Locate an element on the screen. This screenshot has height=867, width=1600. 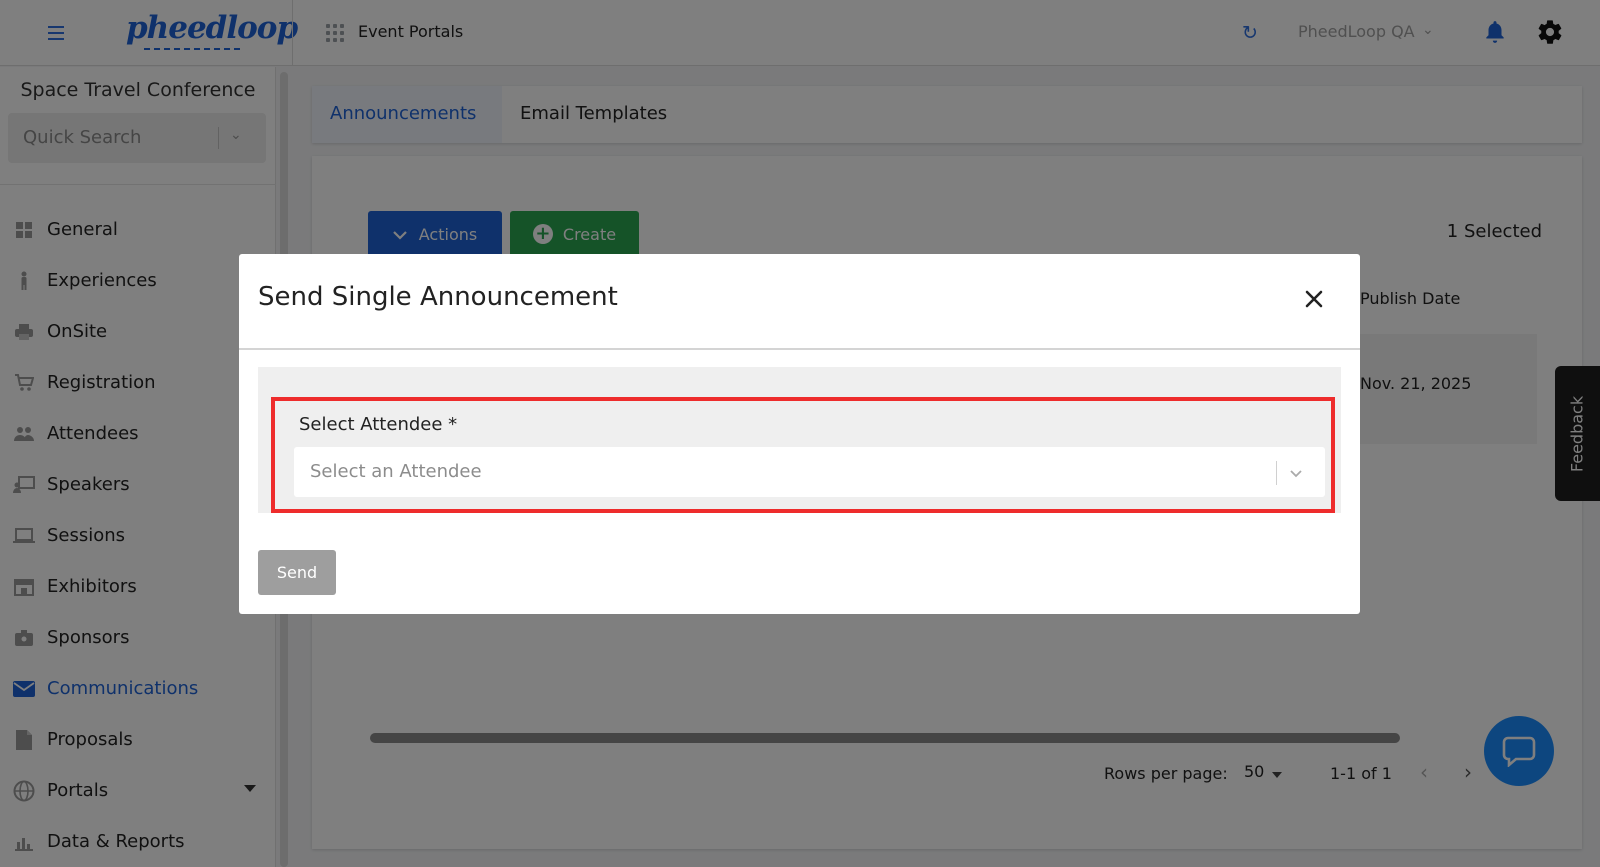
chevron-down-icon is located at coordinates (1296, 473).